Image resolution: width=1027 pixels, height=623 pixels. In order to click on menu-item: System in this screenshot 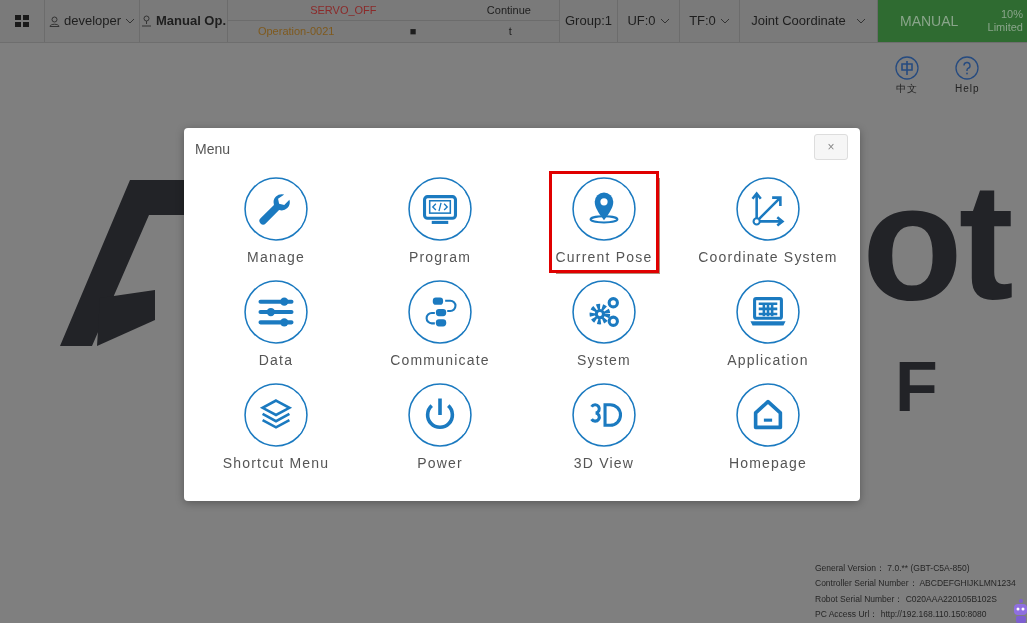, I will do `click(604, 325)`.